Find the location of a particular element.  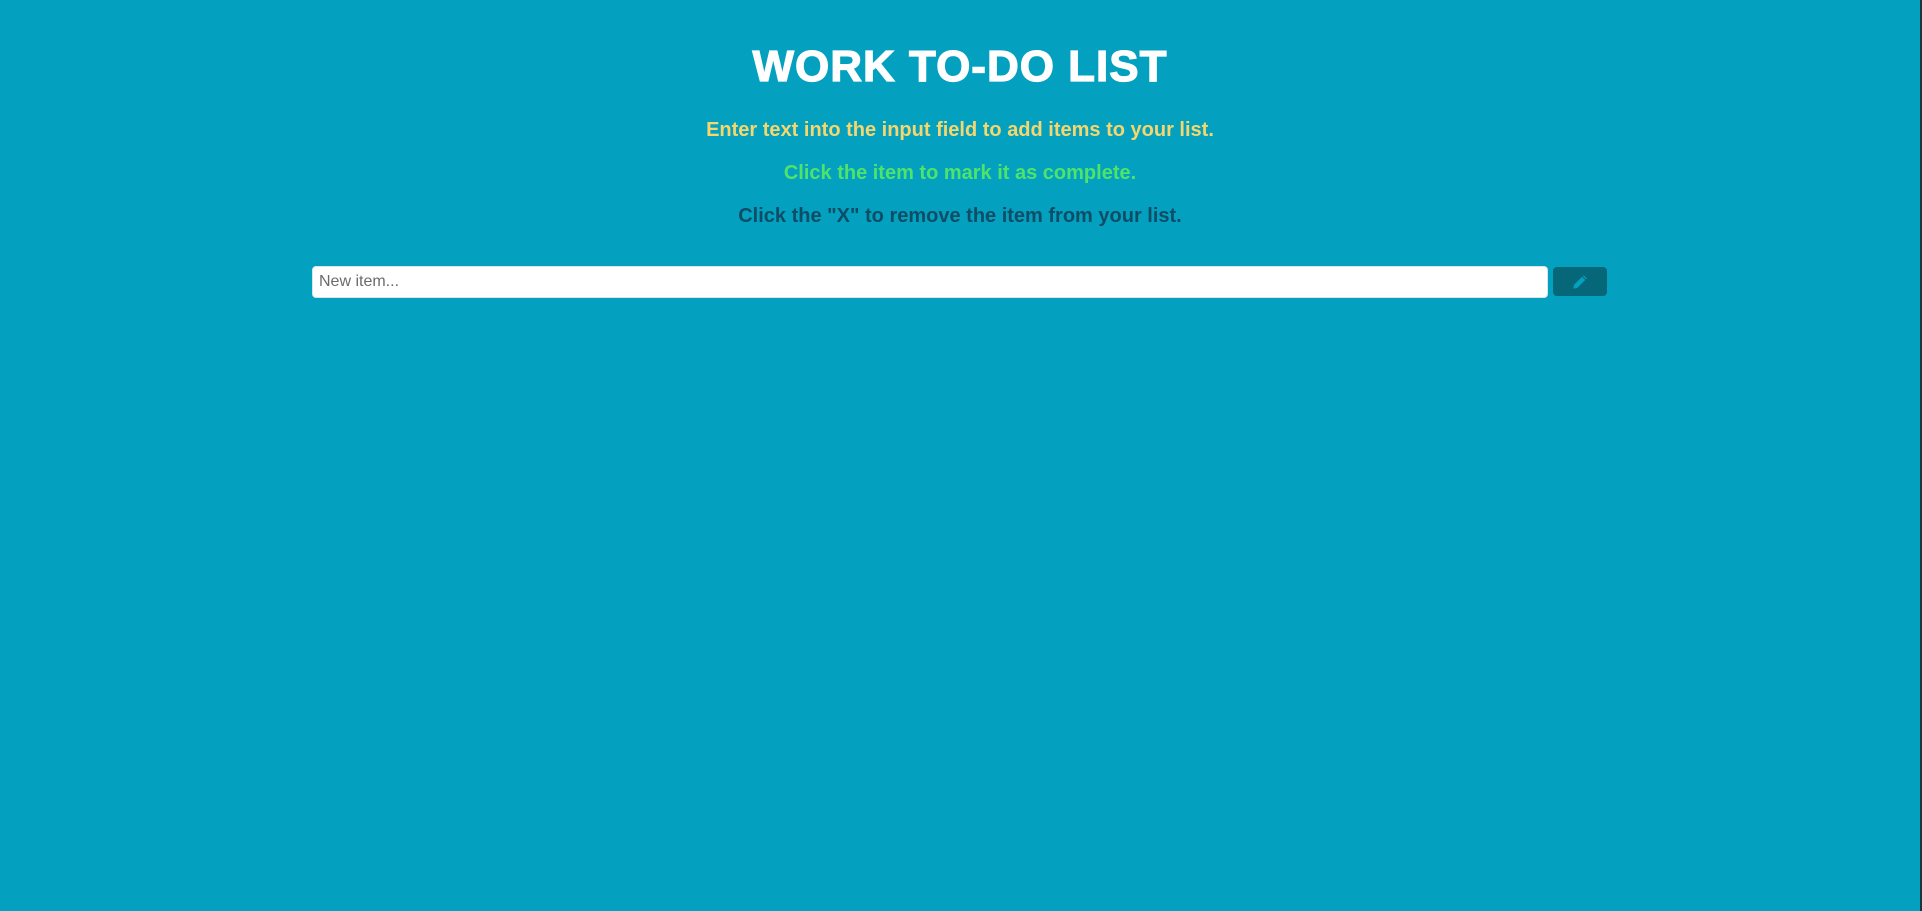

page-title: WORK TO-DO LIST is located at coordinates (960, 66).